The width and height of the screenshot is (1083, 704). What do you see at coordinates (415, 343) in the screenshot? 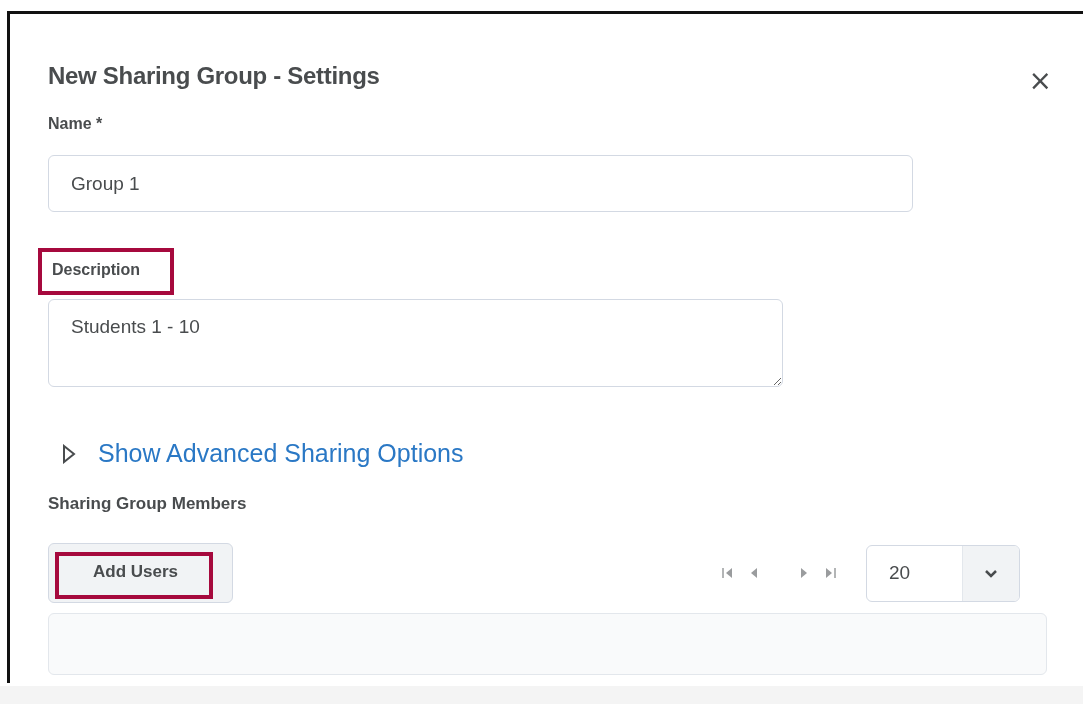
I see `description-field: Students 1 - 10` at bounding box center [415, 343].